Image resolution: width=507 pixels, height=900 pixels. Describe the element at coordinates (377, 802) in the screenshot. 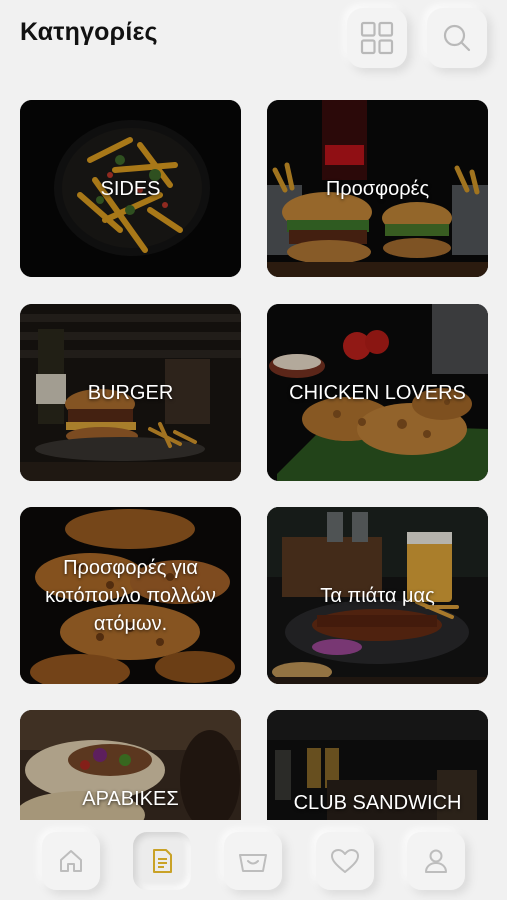

I see `category-label: CLUB SANDWICH` at that location.